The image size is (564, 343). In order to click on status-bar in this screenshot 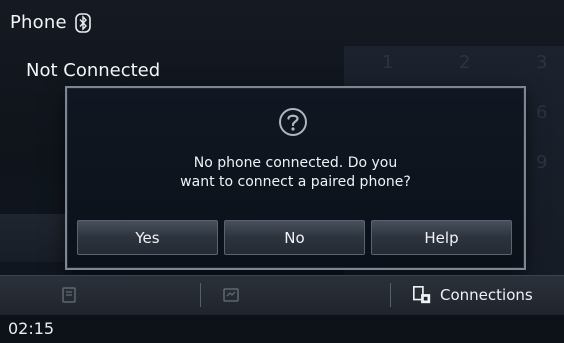, I will do `click(282, 329)`.